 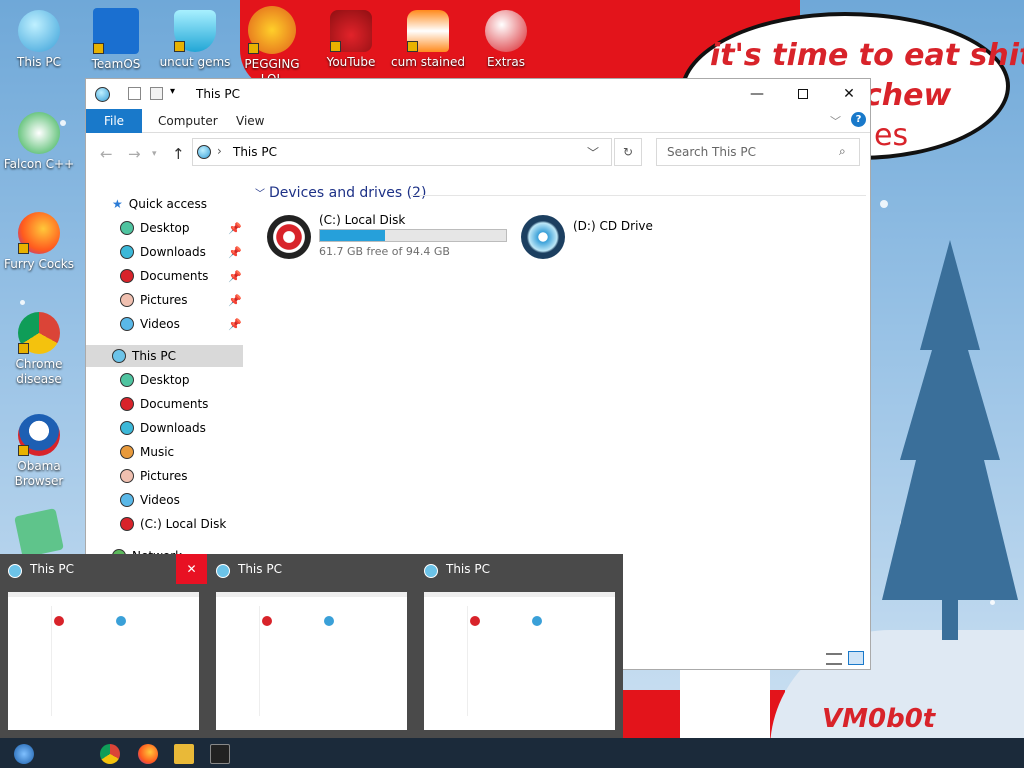 What do you see at coordinates (195, 31) in the screenshot?
I see `diamond-icon` at bounding box center [195, 31].